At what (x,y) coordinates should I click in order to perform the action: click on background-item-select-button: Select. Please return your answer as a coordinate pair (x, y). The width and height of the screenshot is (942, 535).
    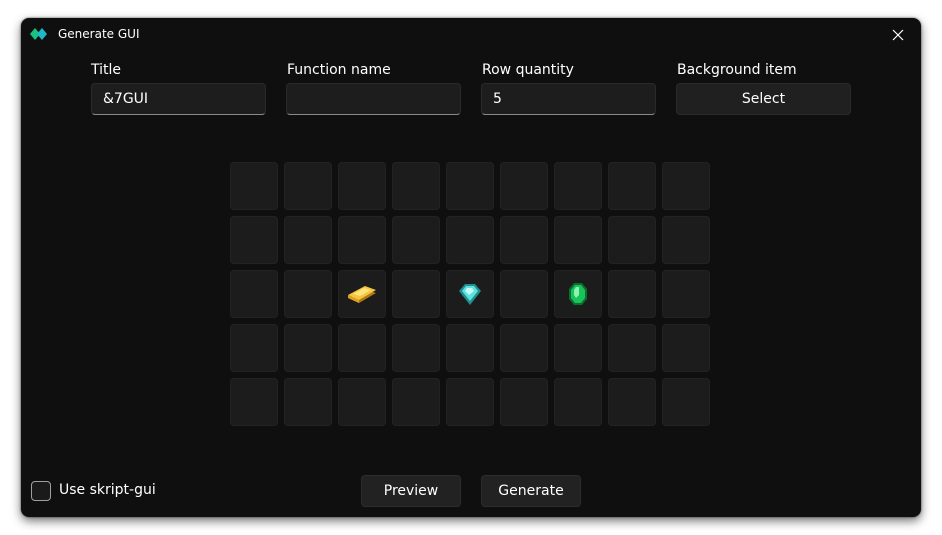
    Looking at the image, I should click on (763, 99).